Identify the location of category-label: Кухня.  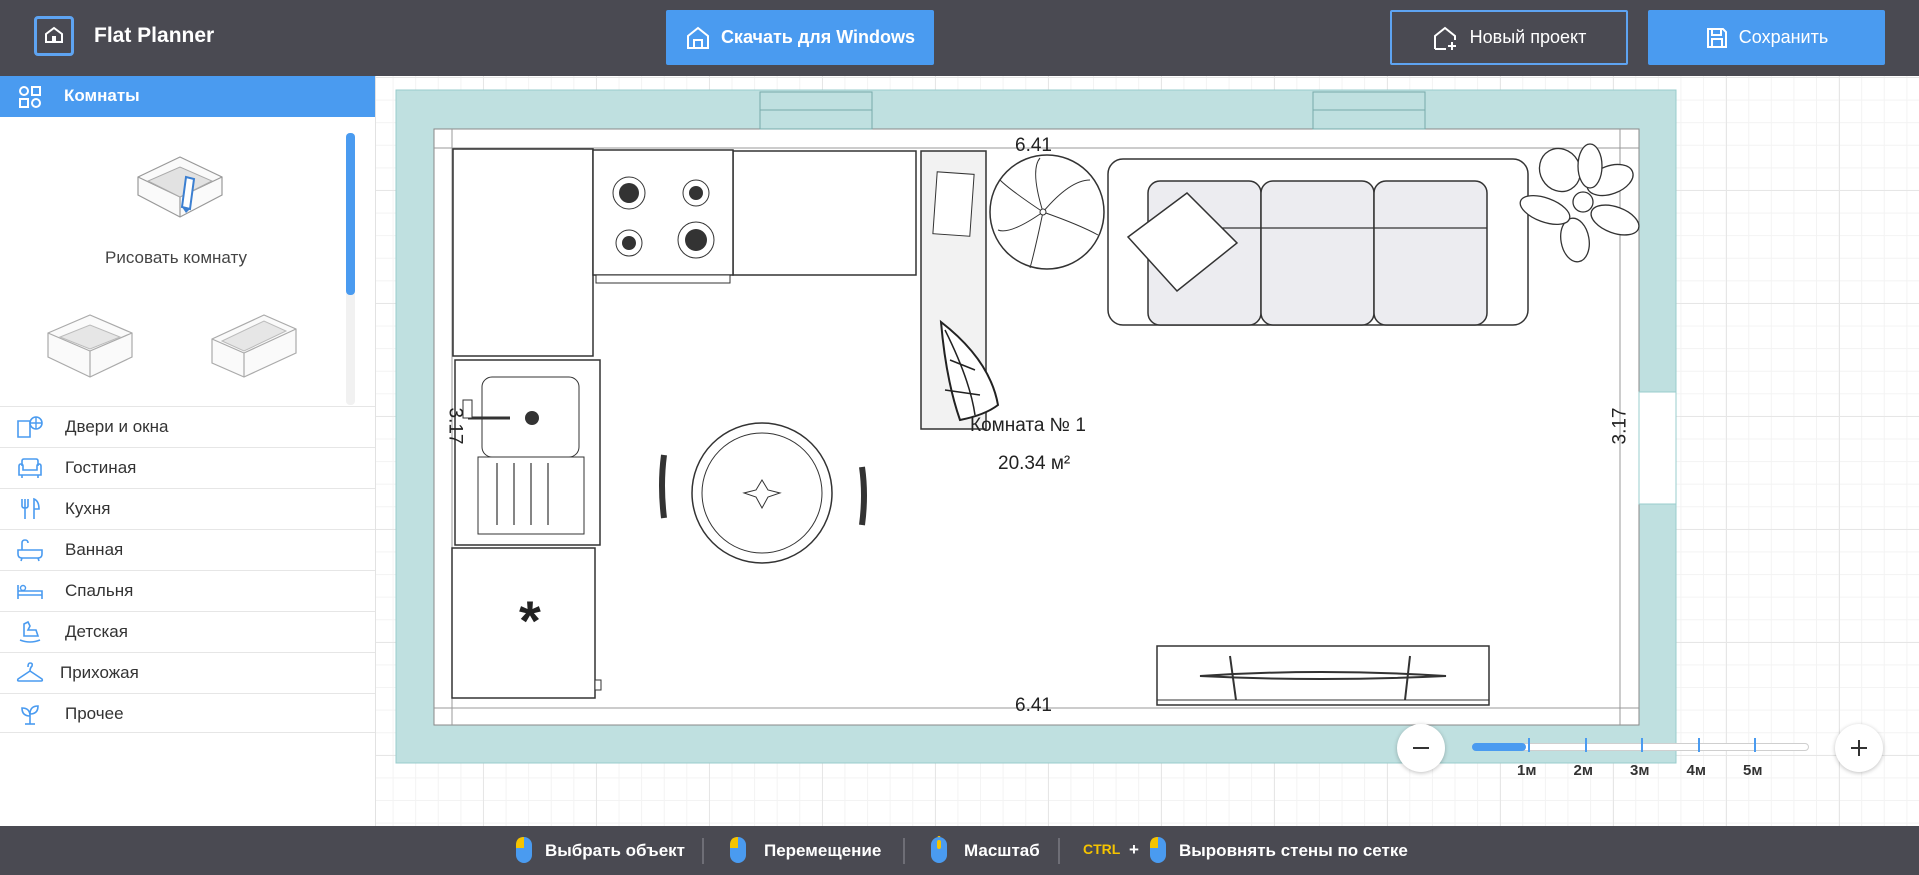
(88, 508).